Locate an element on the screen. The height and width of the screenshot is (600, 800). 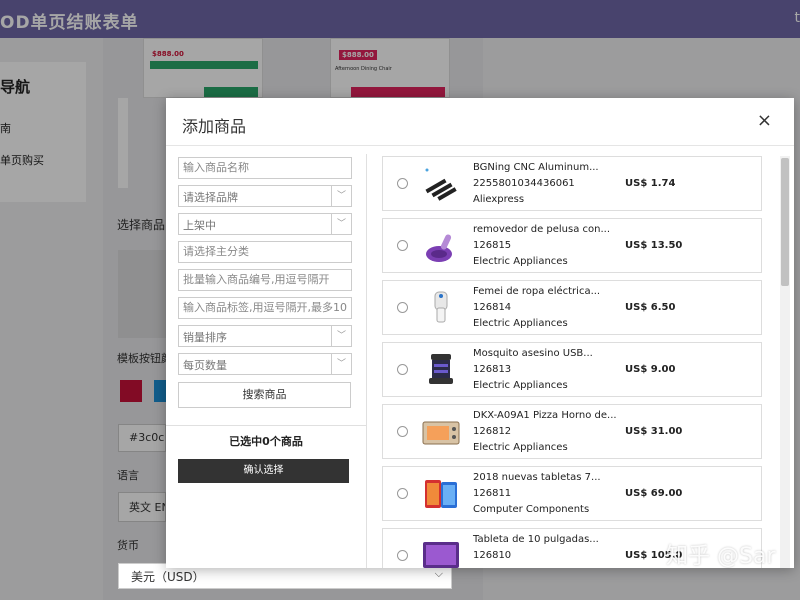
status-select-value: 上架中 is located at coordinates (199, 225).